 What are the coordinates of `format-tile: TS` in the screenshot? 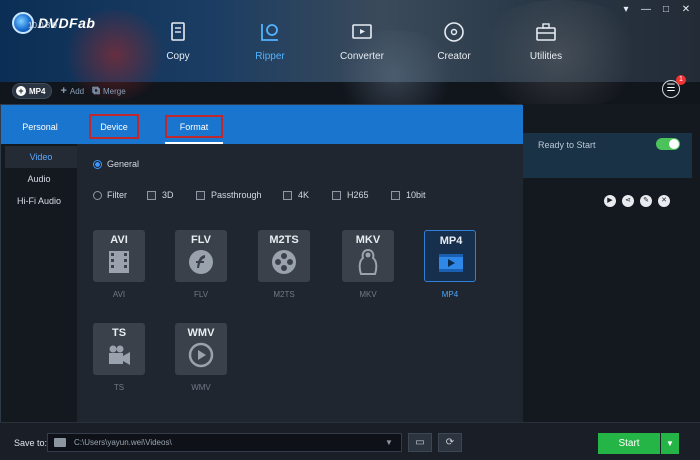 It's located at (119, 349).